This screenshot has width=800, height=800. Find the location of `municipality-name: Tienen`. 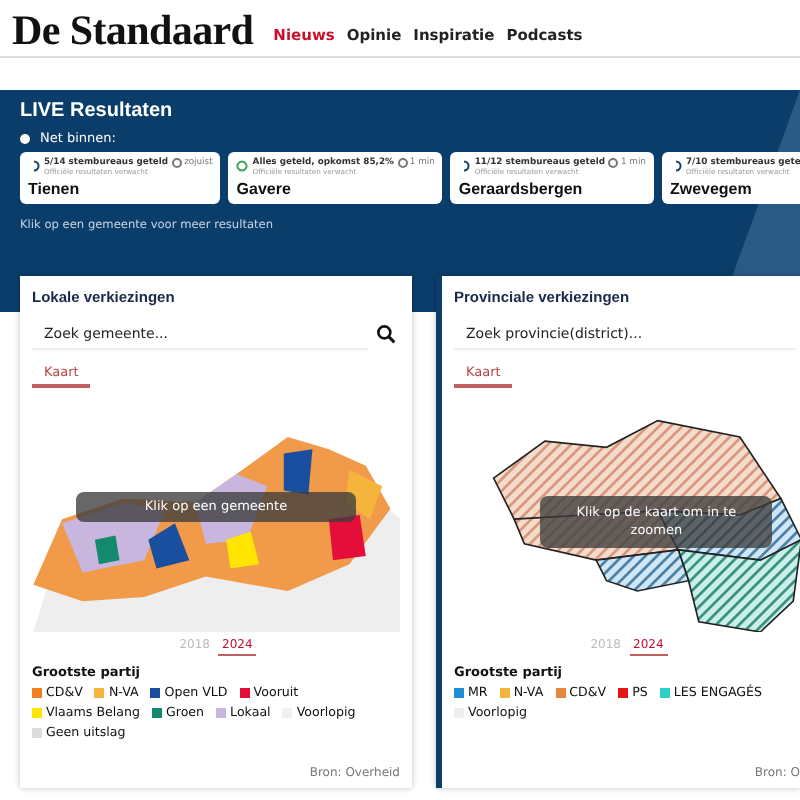

municipality-name: Tienen is located at coordinates (55, 189).